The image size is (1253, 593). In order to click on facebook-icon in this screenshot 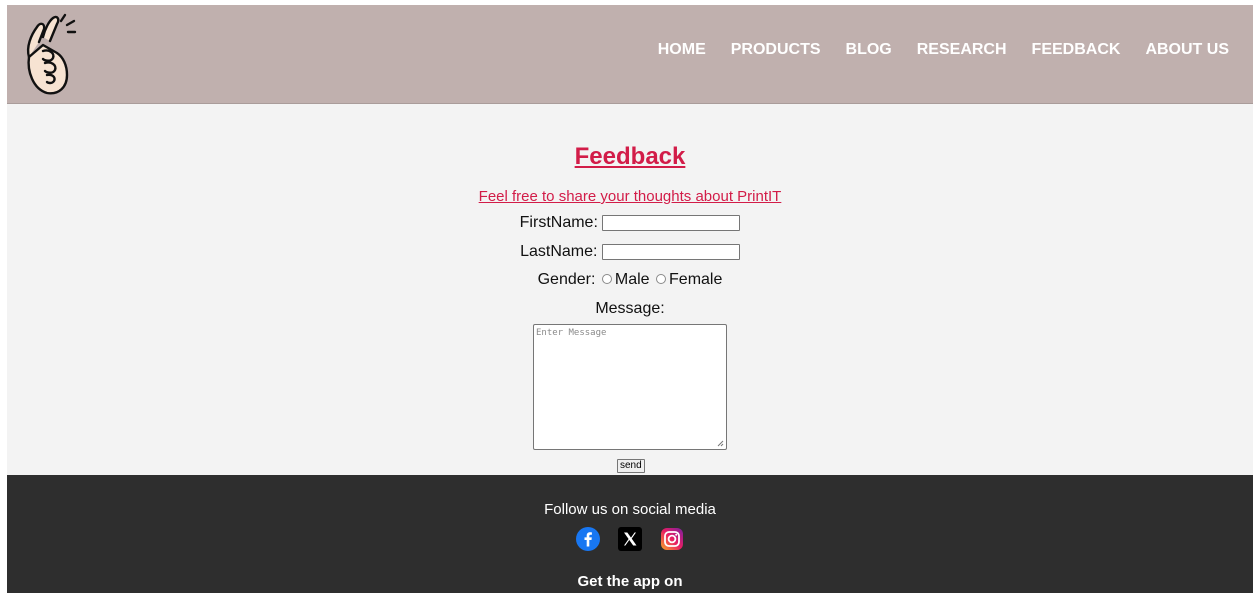, I will do `click(588, 539)`.